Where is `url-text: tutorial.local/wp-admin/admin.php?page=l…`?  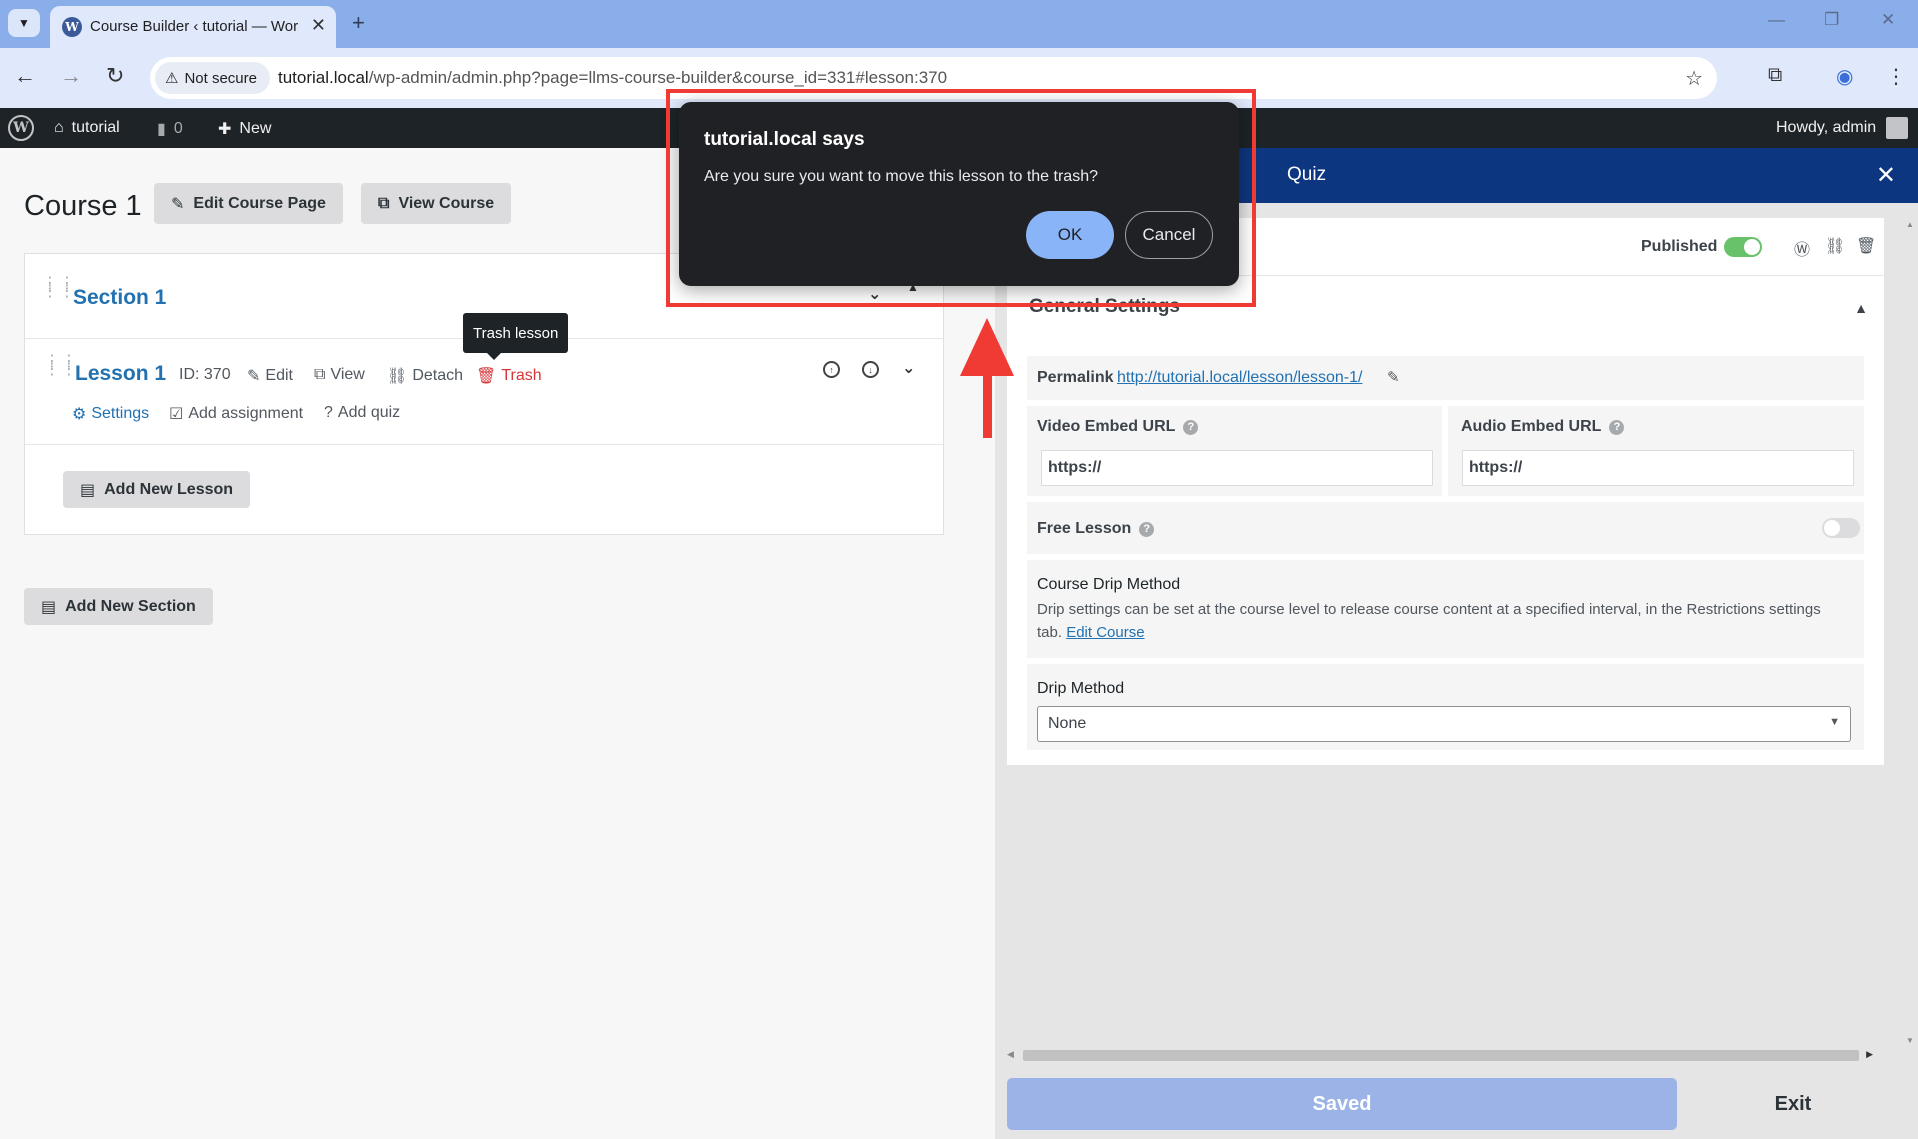 url-text: tutorial.local/wp-admin/admin.php?page=l… is located at coordinates (612, 78).